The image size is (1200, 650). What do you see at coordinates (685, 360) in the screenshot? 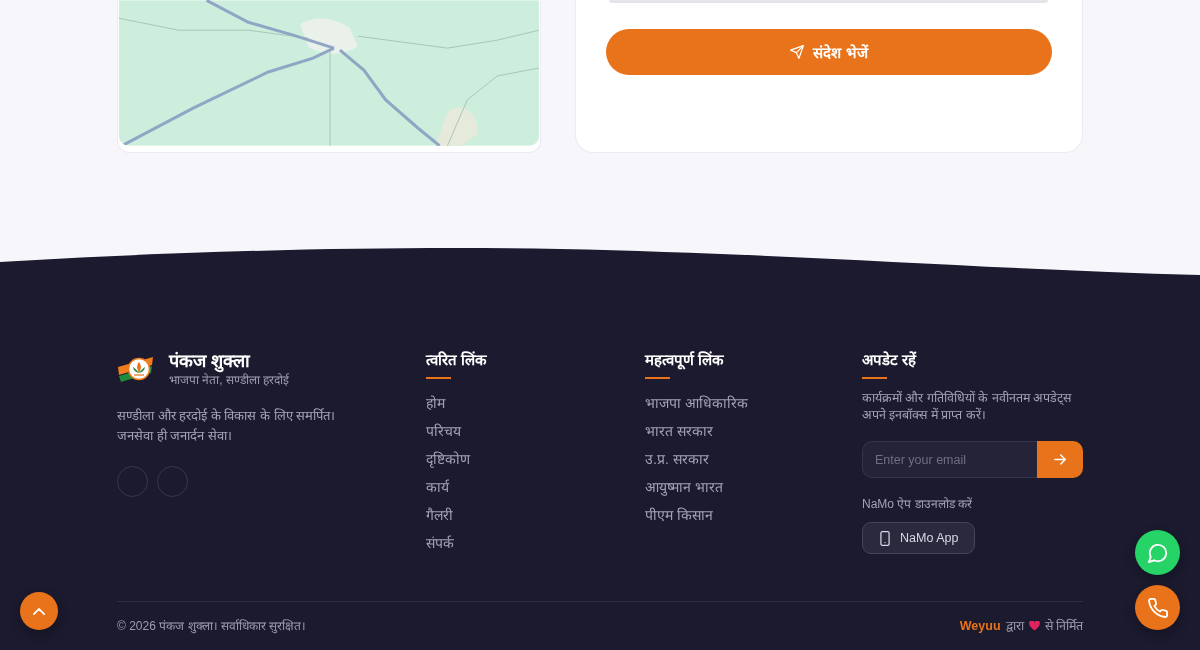
I see `column-heading: महत्वपूर्ण लिंक` at bounding box center [685, 360].